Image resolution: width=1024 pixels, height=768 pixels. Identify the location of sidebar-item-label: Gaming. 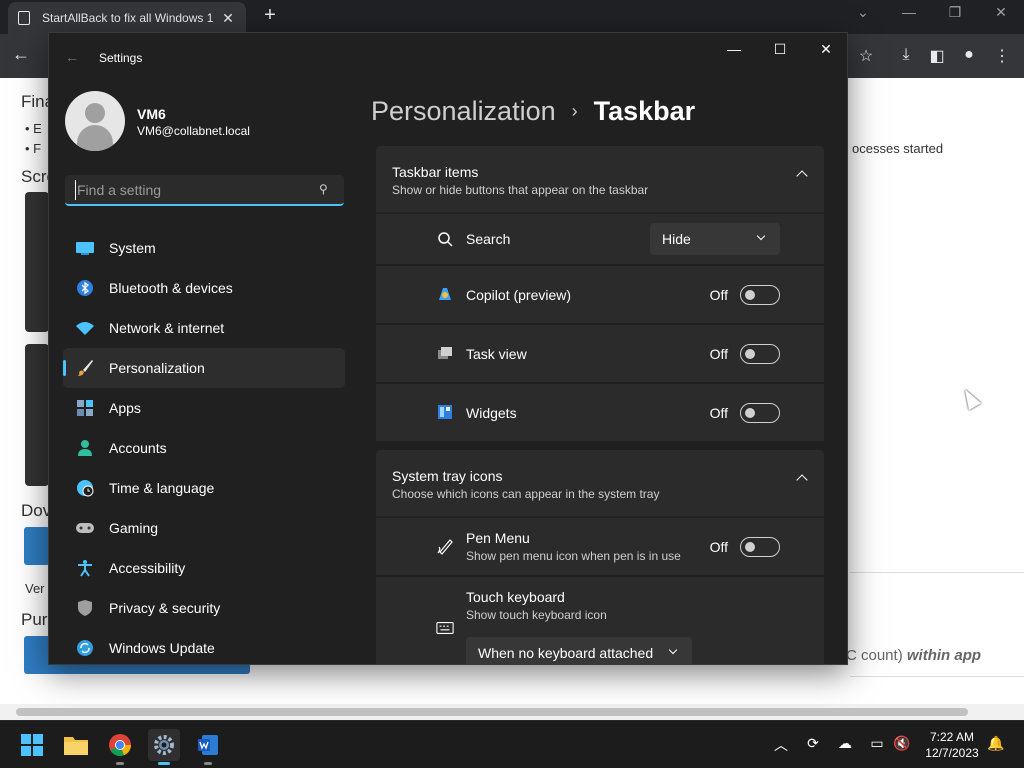
(134, 528).